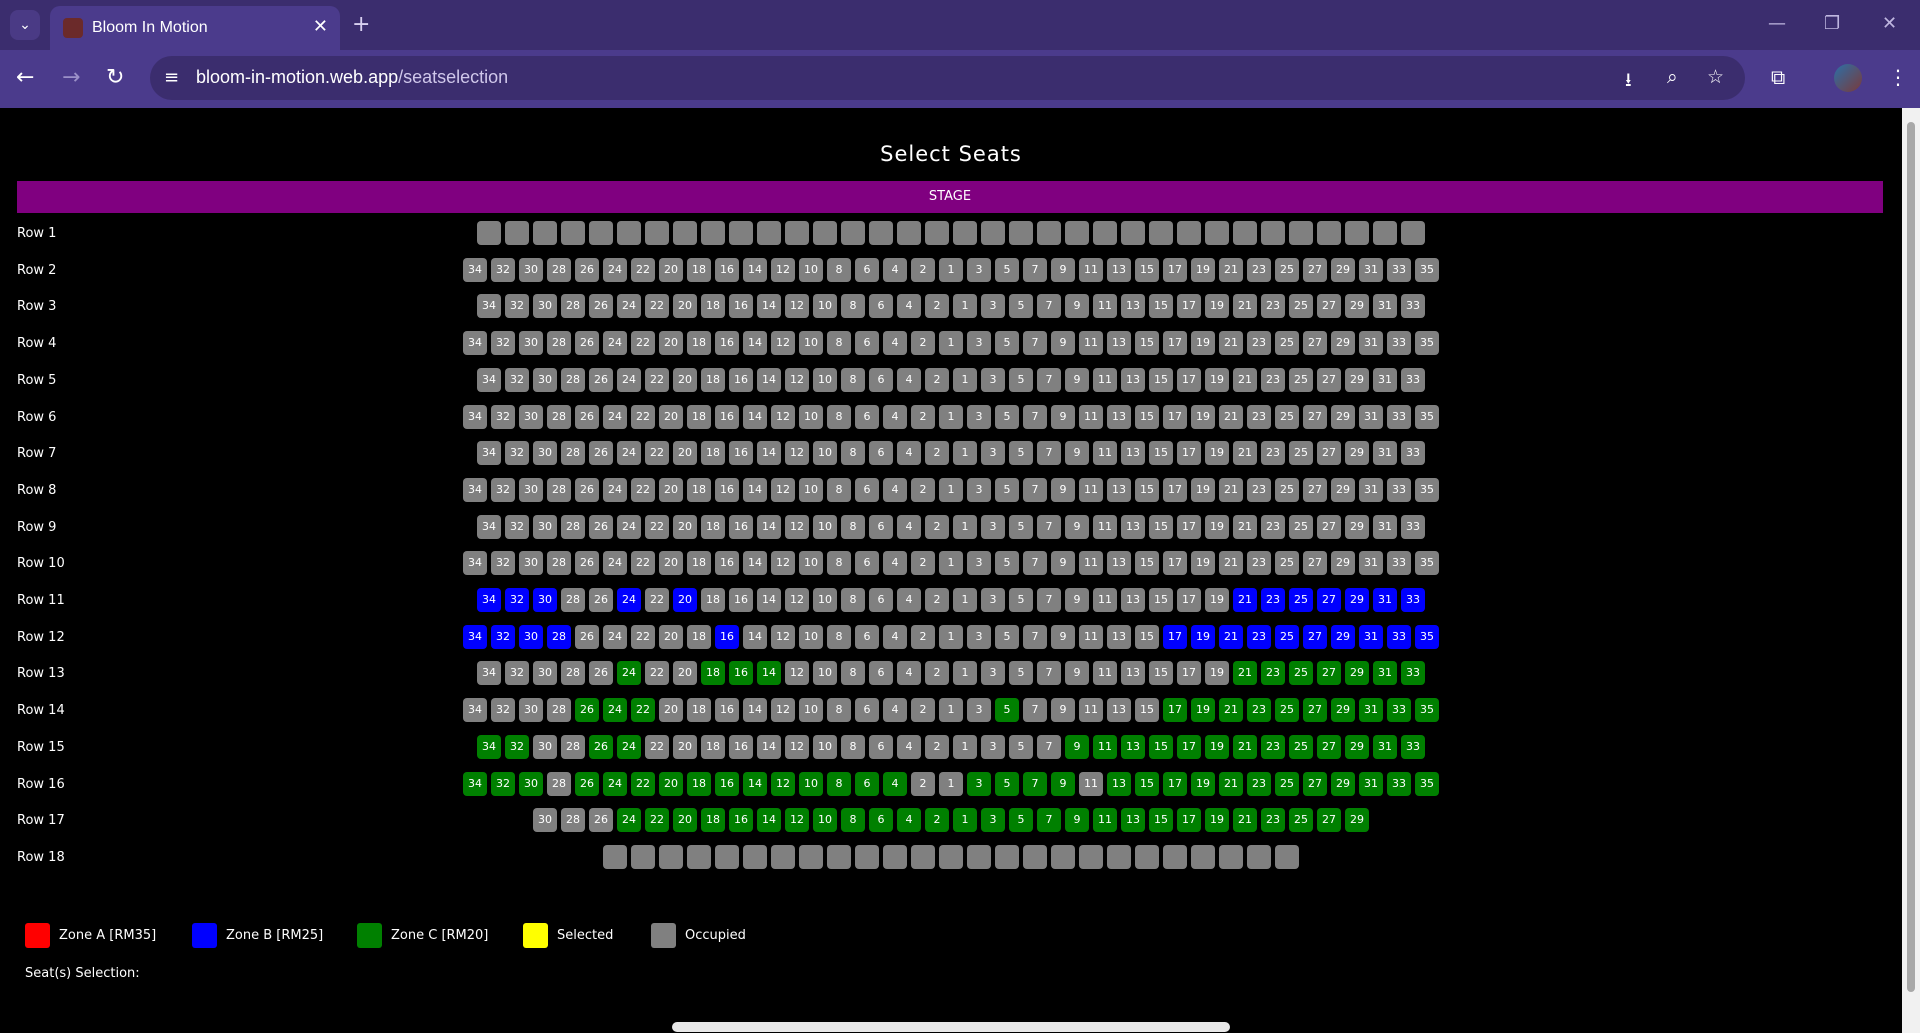 The image size is (1920, 1033). What do you see at coordinates (503, 637) in the screenshot?
I see `seat-available: 32` at bounding box center [503, 637].